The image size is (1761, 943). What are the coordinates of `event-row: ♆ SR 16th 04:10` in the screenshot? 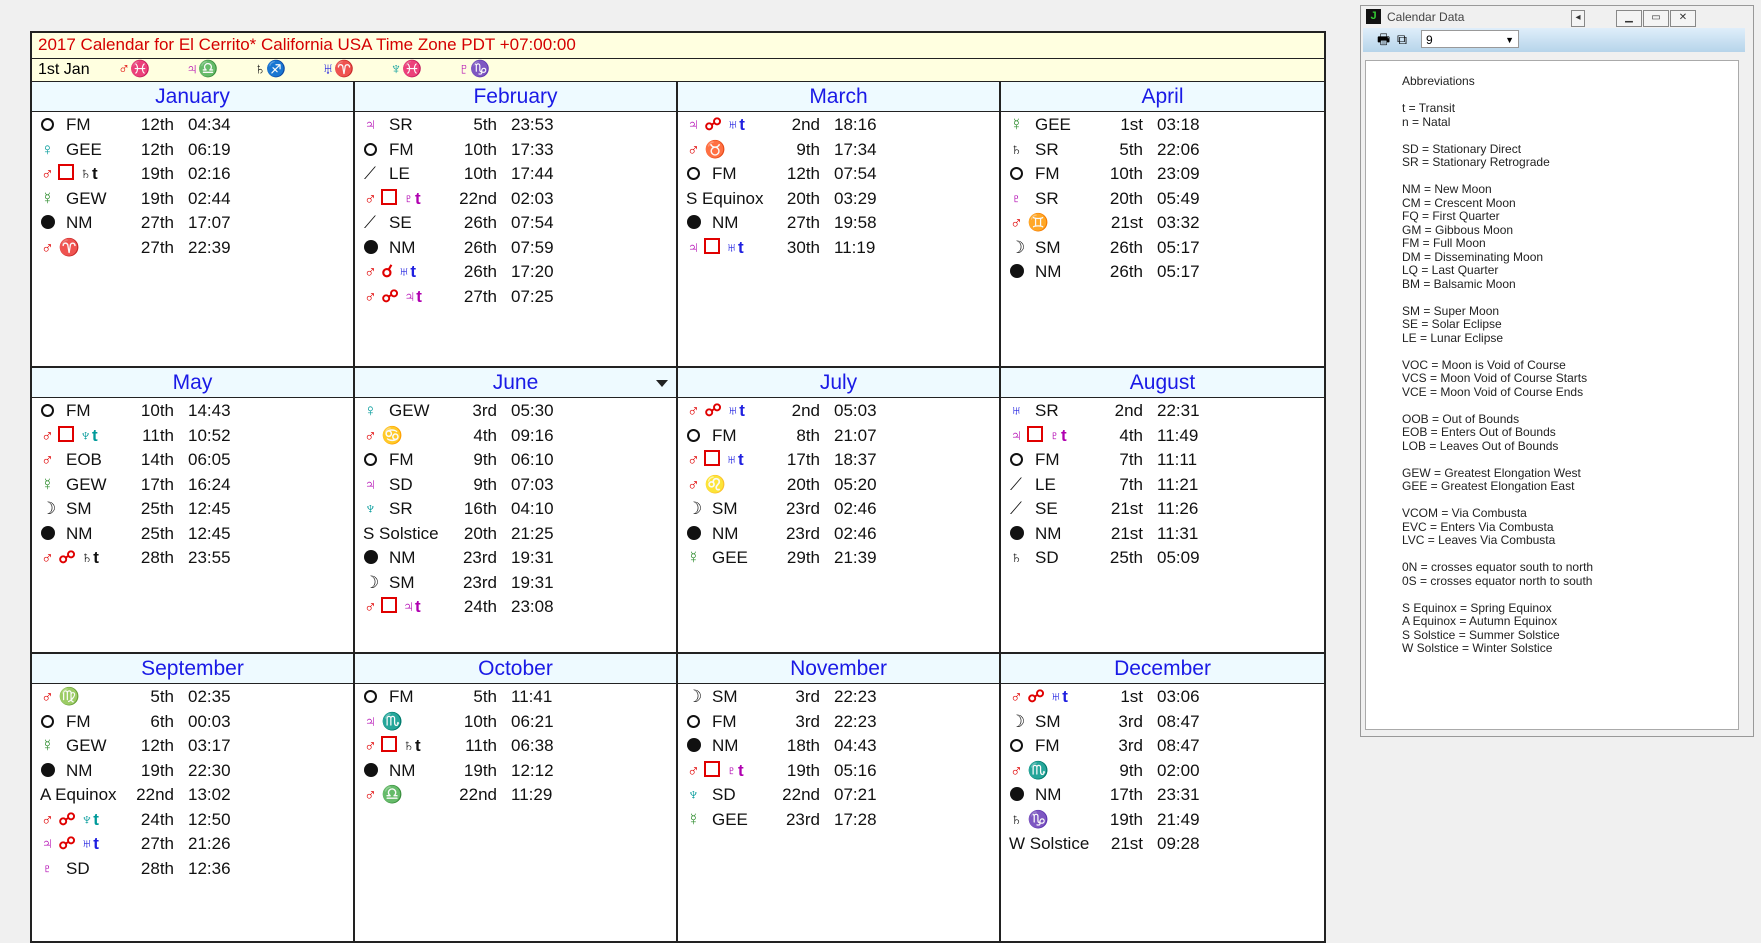 It's located at (515, 509).